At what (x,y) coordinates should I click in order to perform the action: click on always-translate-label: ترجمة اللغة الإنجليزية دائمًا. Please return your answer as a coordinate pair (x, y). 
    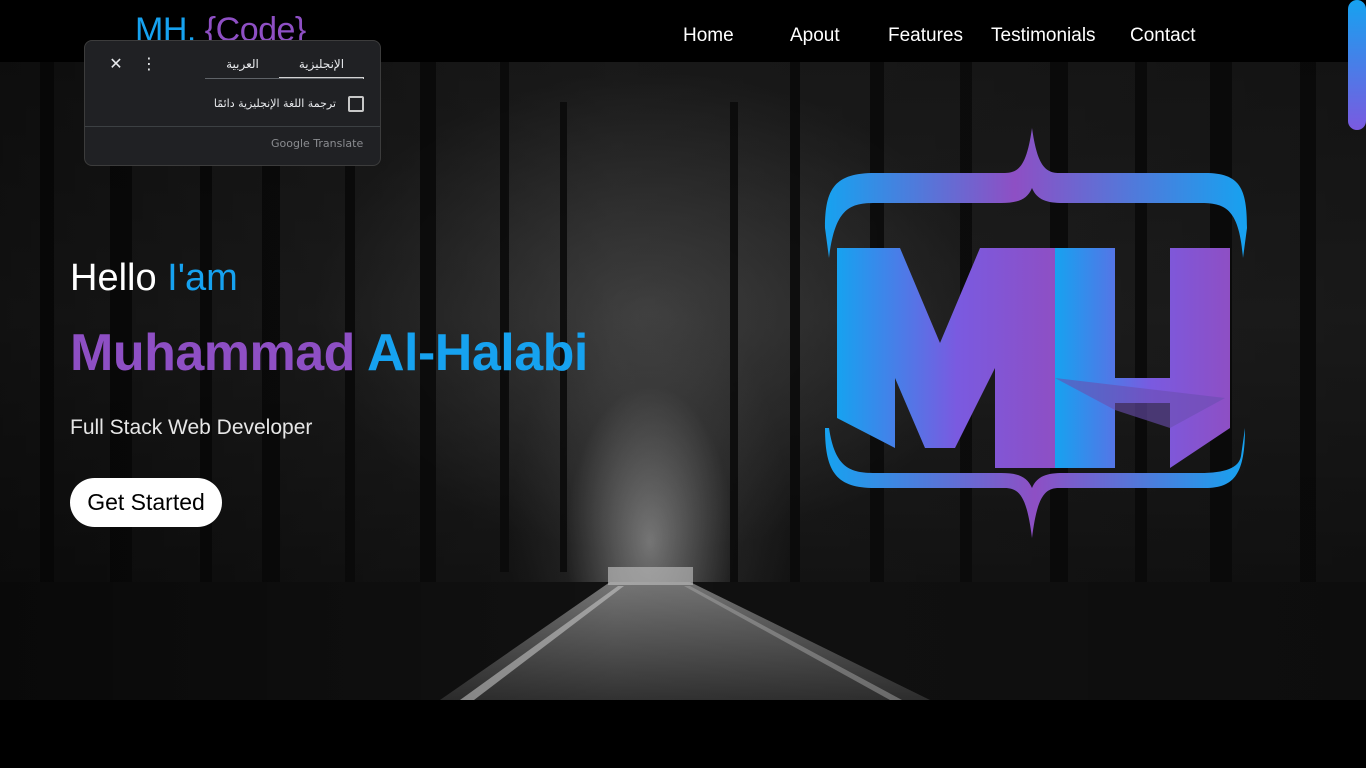
    Looking at the image, I should click on (274, 103).